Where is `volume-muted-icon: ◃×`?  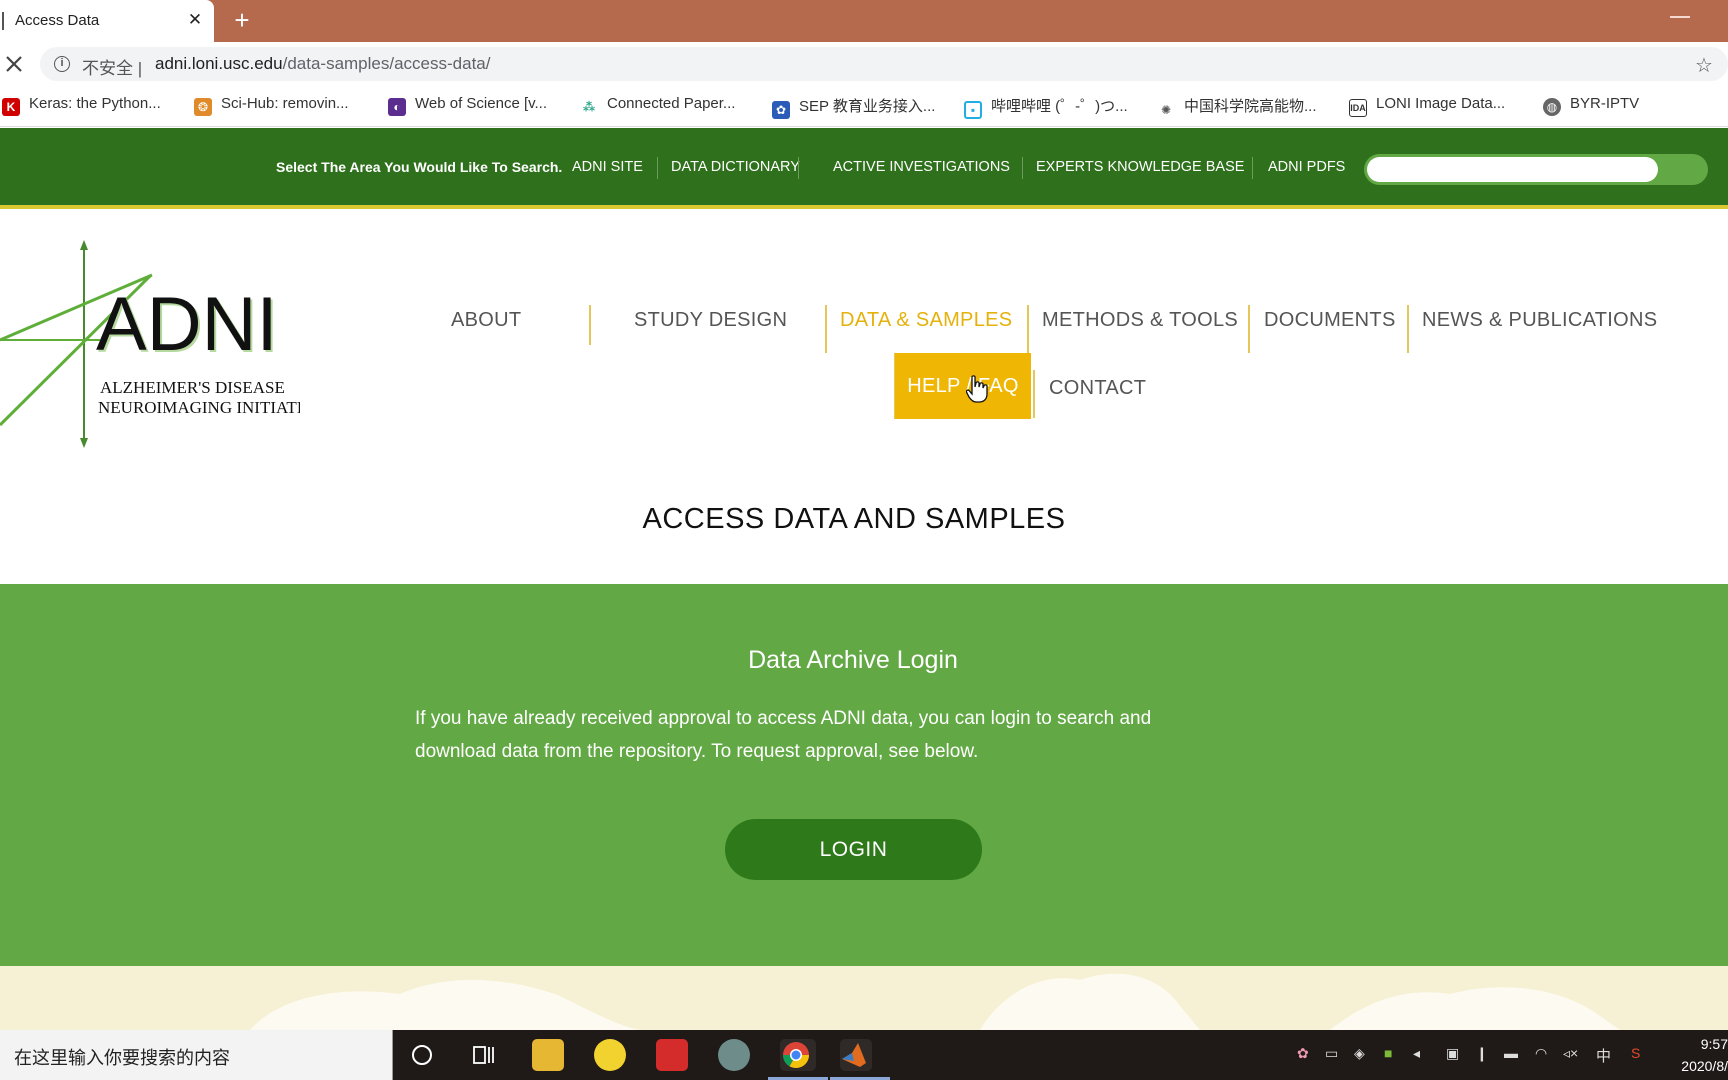
volume-muted-icon: ◃× is located at coordinates (1570, 1053).